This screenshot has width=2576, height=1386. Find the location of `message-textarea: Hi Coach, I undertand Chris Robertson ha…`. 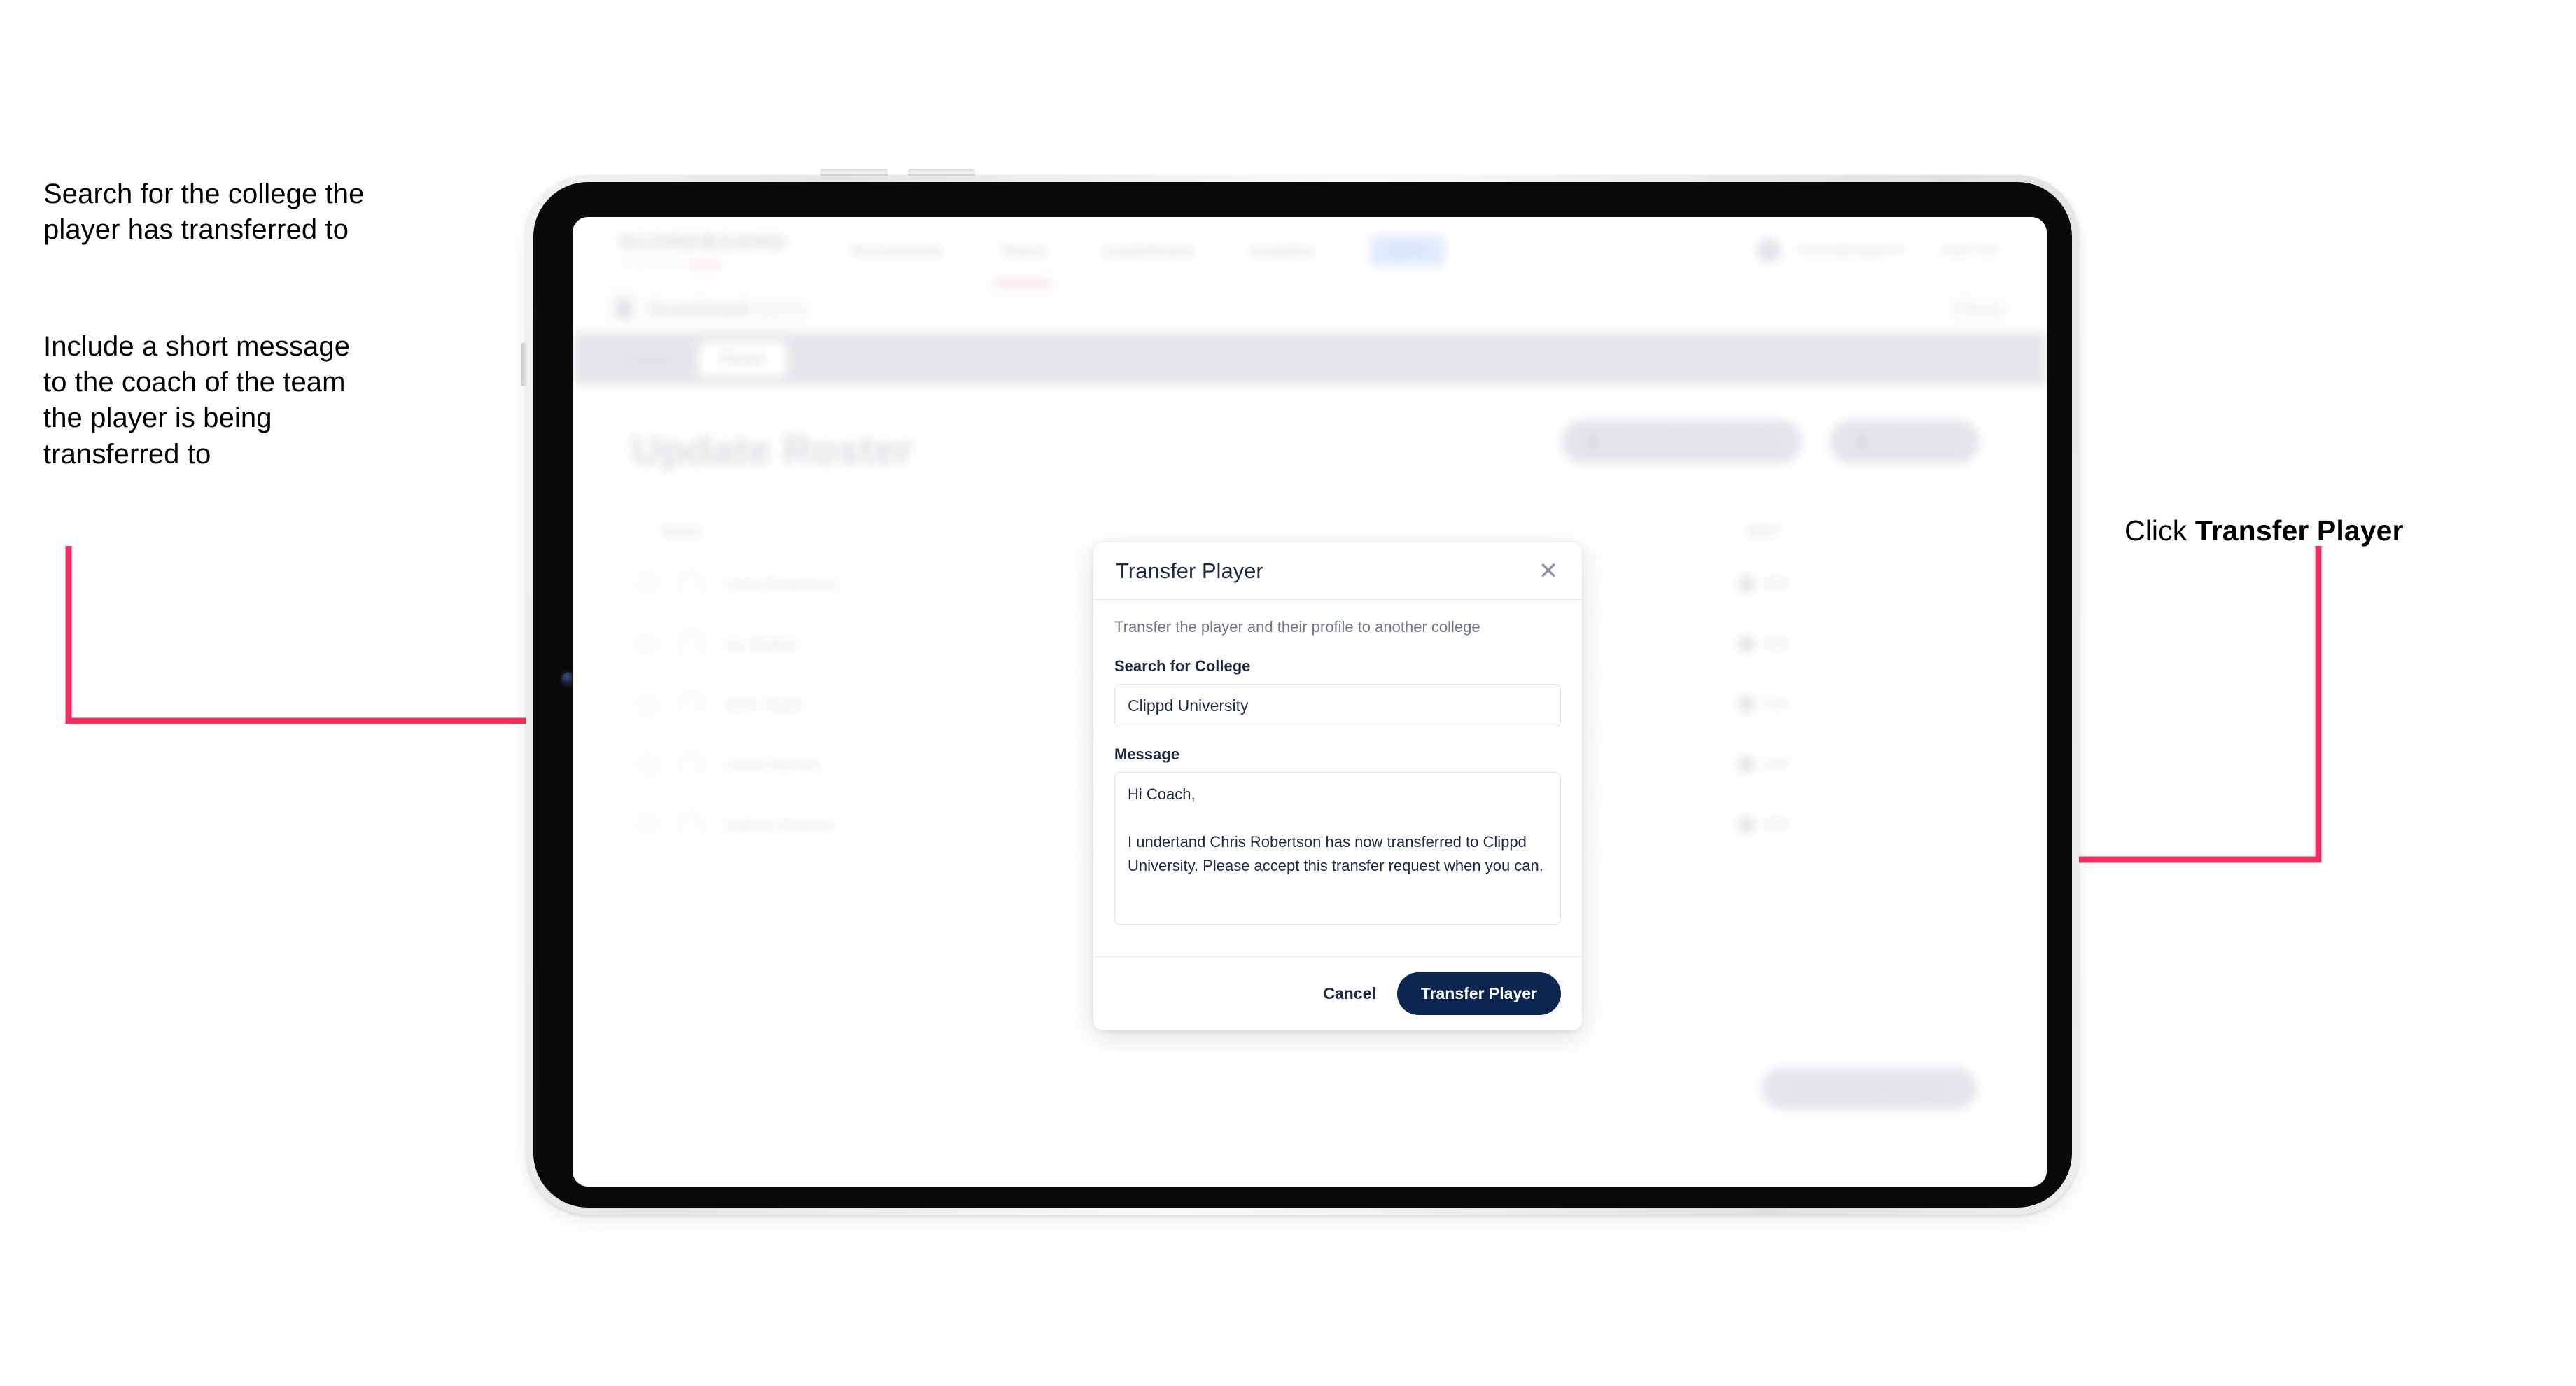

message-textarea: Hi Coach, I undertand Chris Robertson ha… is located at coordinates (1337, 848).